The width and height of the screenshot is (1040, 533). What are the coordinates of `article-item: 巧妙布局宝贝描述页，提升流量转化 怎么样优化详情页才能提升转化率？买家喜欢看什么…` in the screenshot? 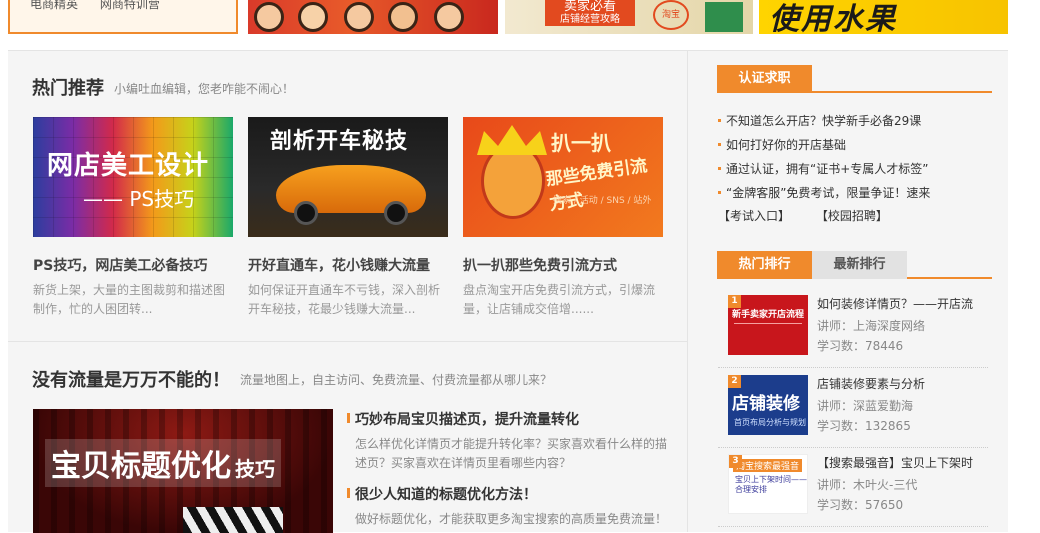 It's located at (512, 441).